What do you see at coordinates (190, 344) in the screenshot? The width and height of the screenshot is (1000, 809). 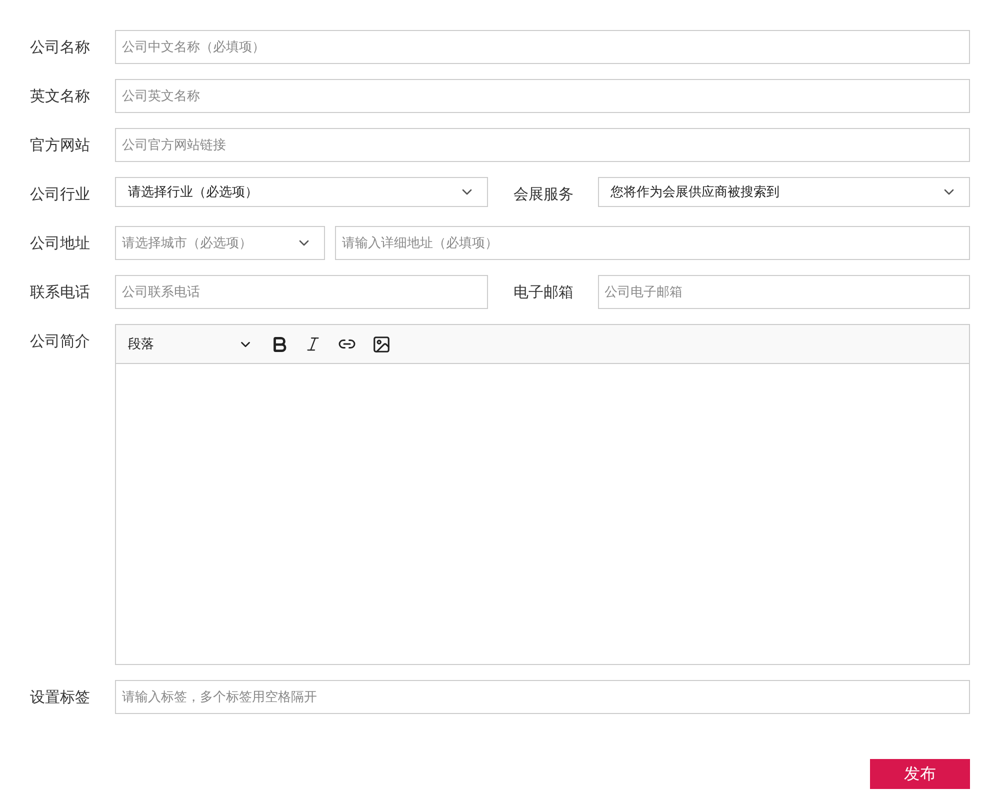 I see `paragraph-format-select: 段落` at bounding box center [190, 344].